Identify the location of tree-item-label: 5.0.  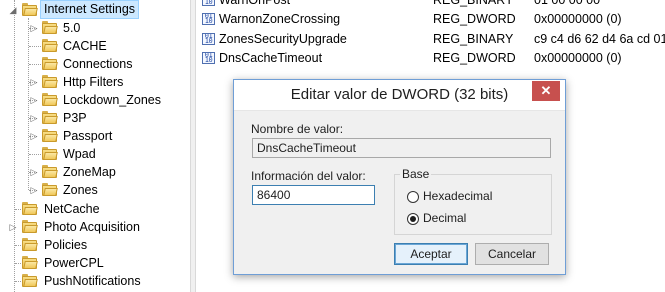
(72, 28).